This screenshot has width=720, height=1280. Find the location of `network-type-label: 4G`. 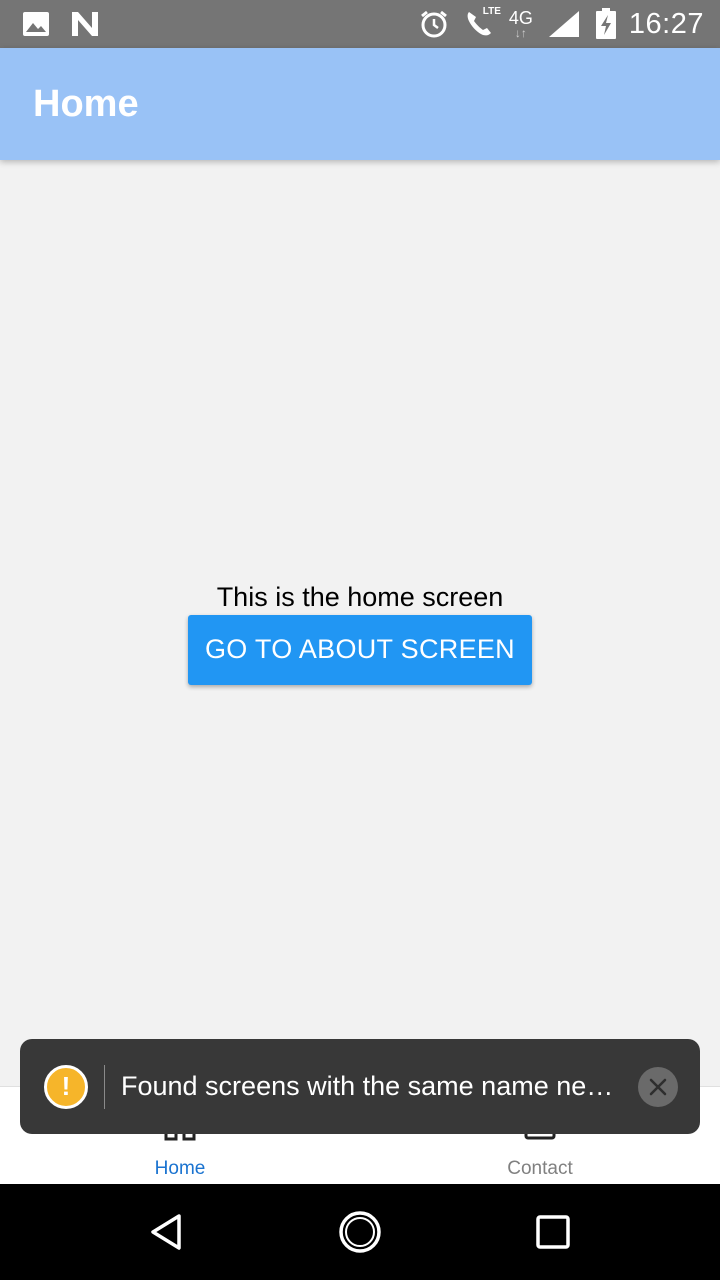

network-type-label: 4G is located at coordinates (520, 18).